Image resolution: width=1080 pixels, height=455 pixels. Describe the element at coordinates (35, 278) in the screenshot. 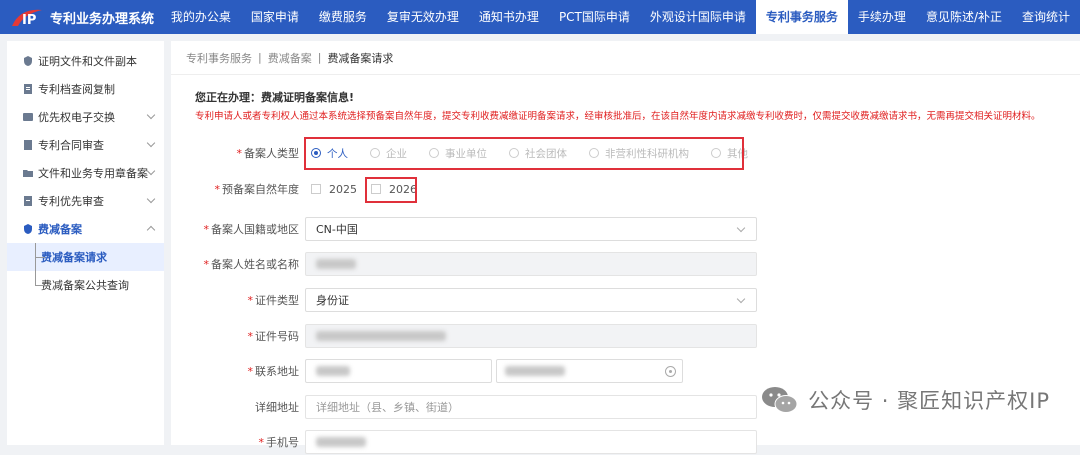

I see `tree-line` at that location.